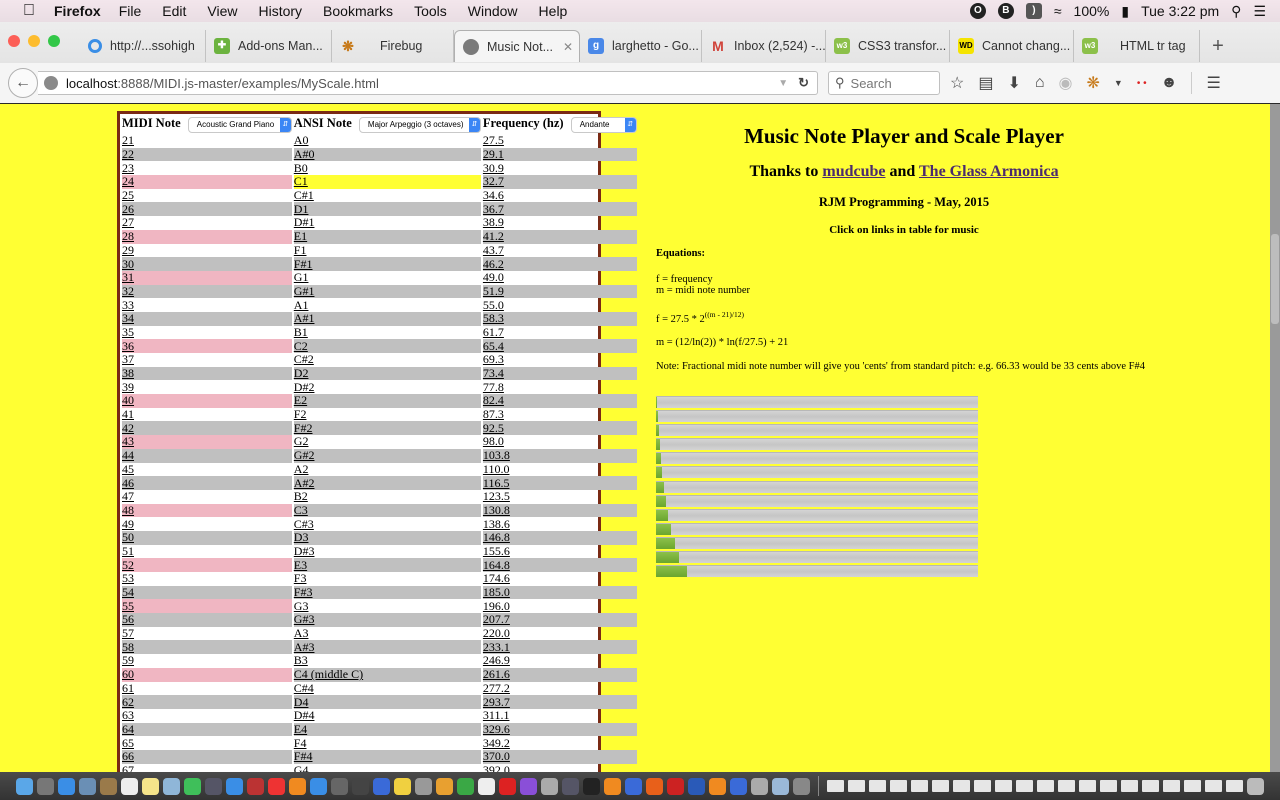 This screenshot has height=800, width=1280. I want to click on ansi-note-link: D#1, so click(304, 222).